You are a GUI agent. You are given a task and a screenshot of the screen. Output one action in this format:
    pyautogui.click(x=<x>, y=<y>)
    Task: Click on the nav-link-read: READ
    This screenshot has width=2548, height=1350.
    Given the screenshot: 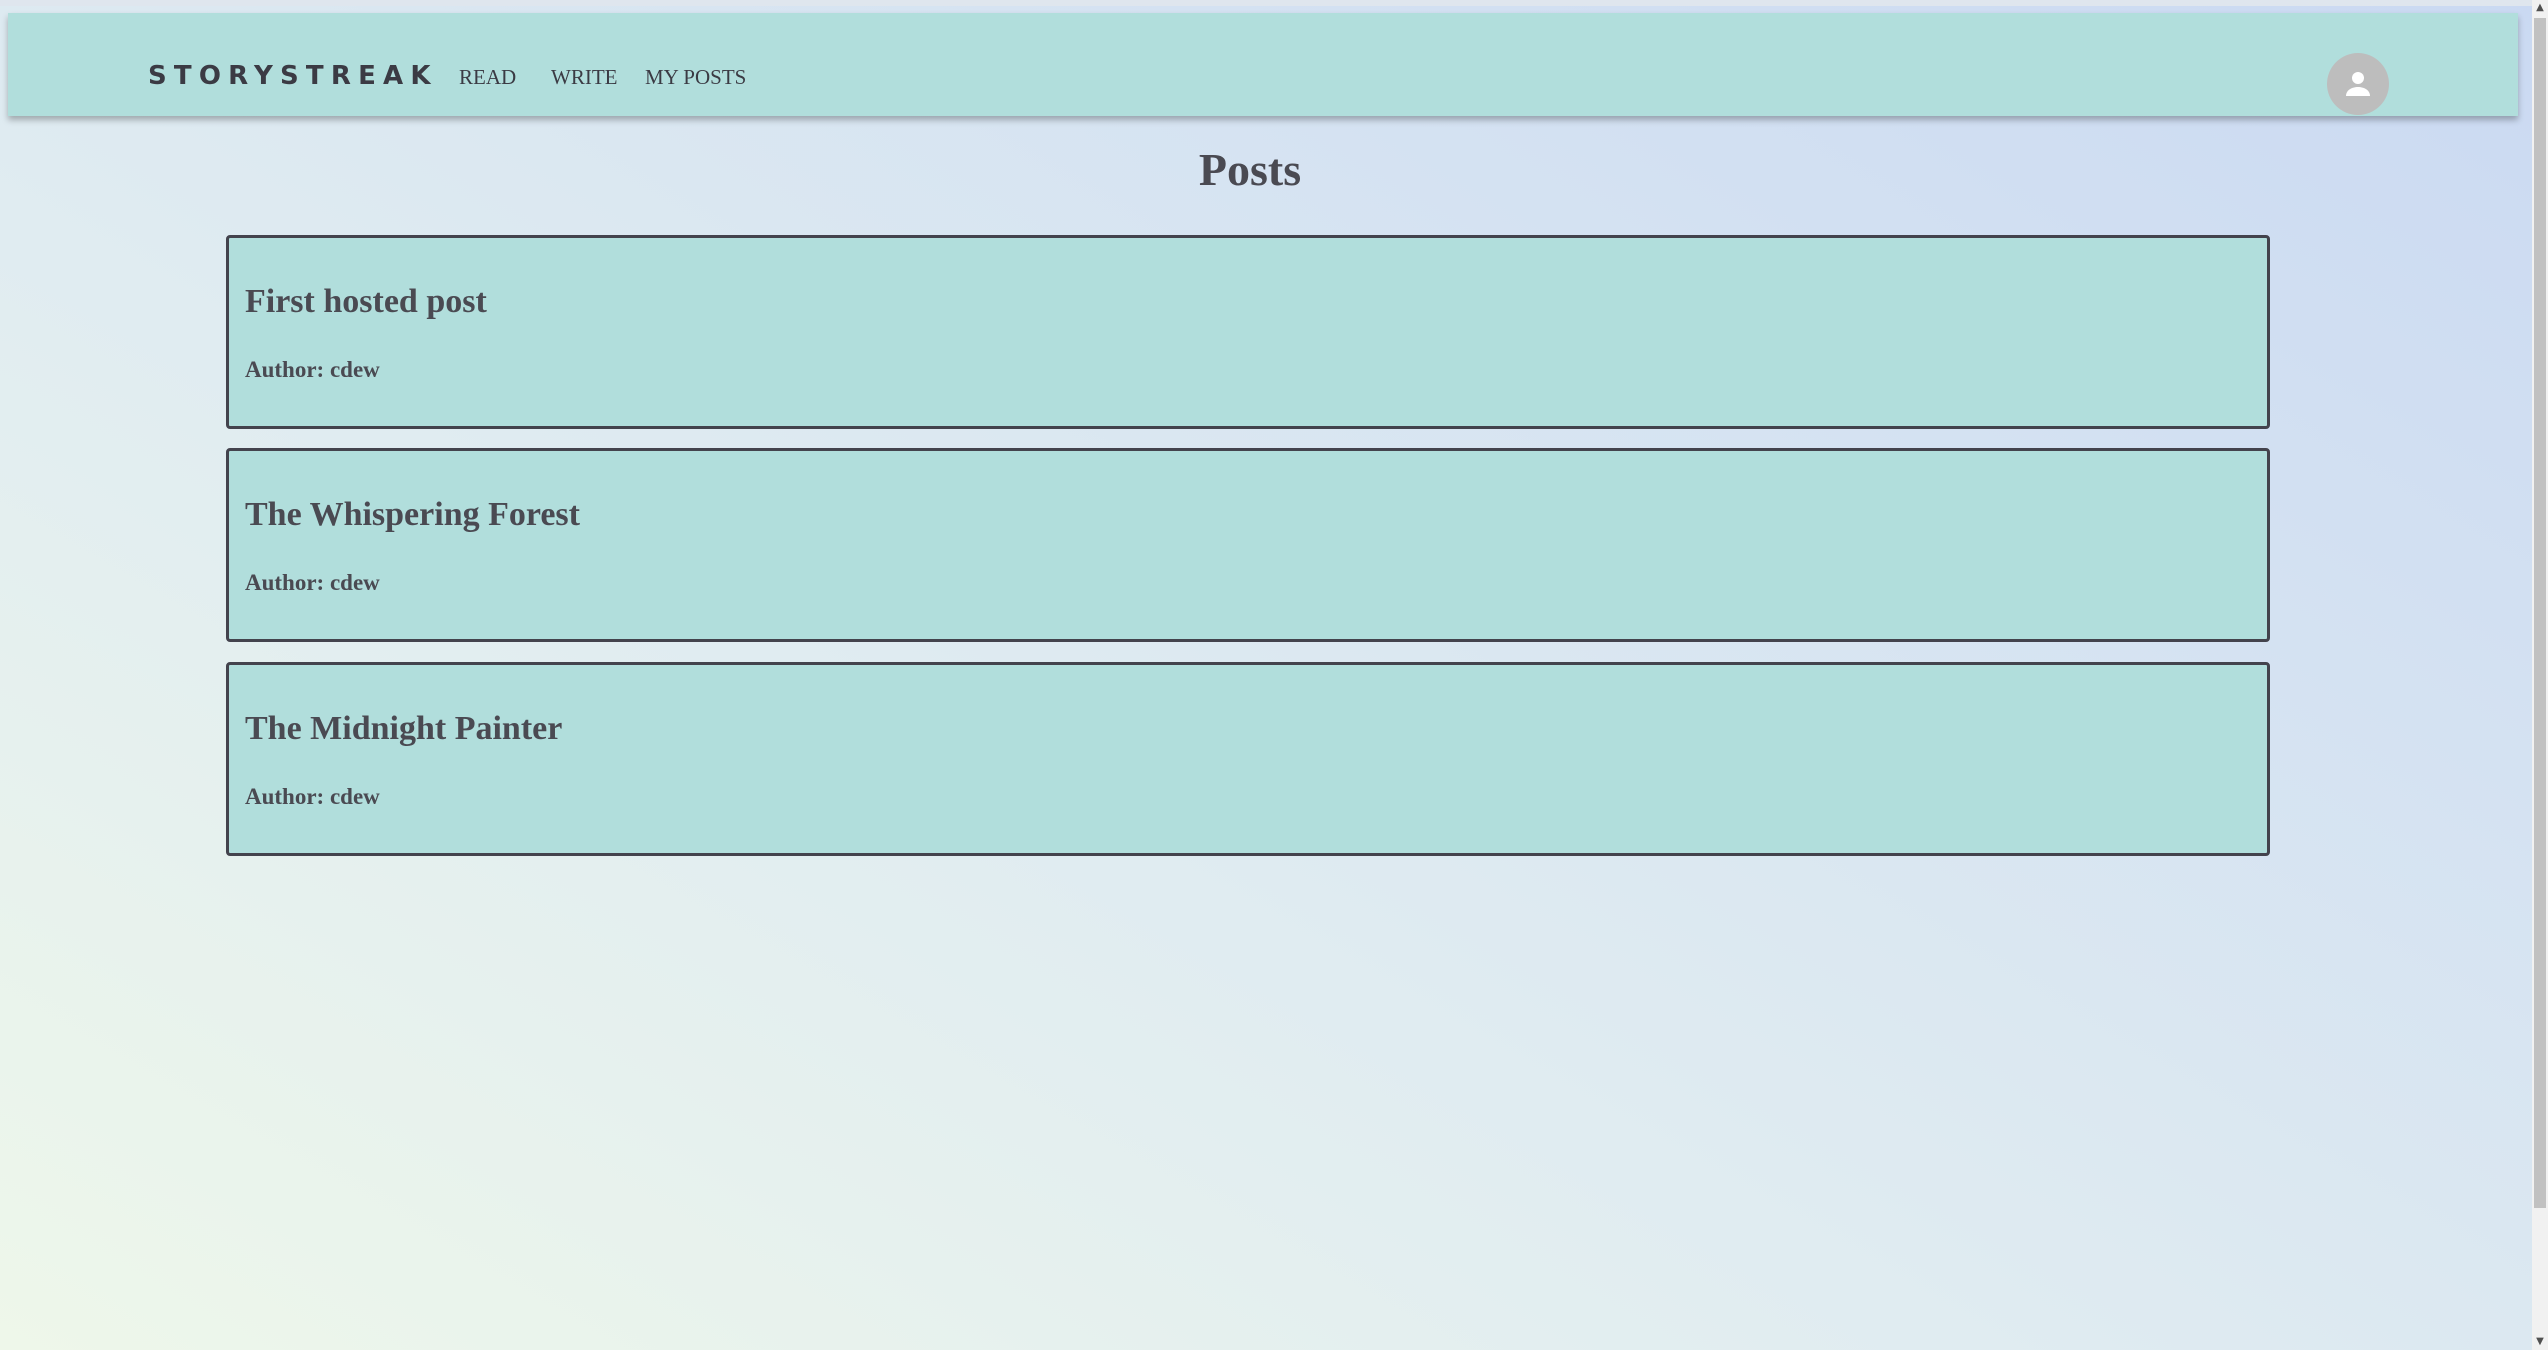 What is the action you would take?
    pyautogui.click(x=487, y=77)
    